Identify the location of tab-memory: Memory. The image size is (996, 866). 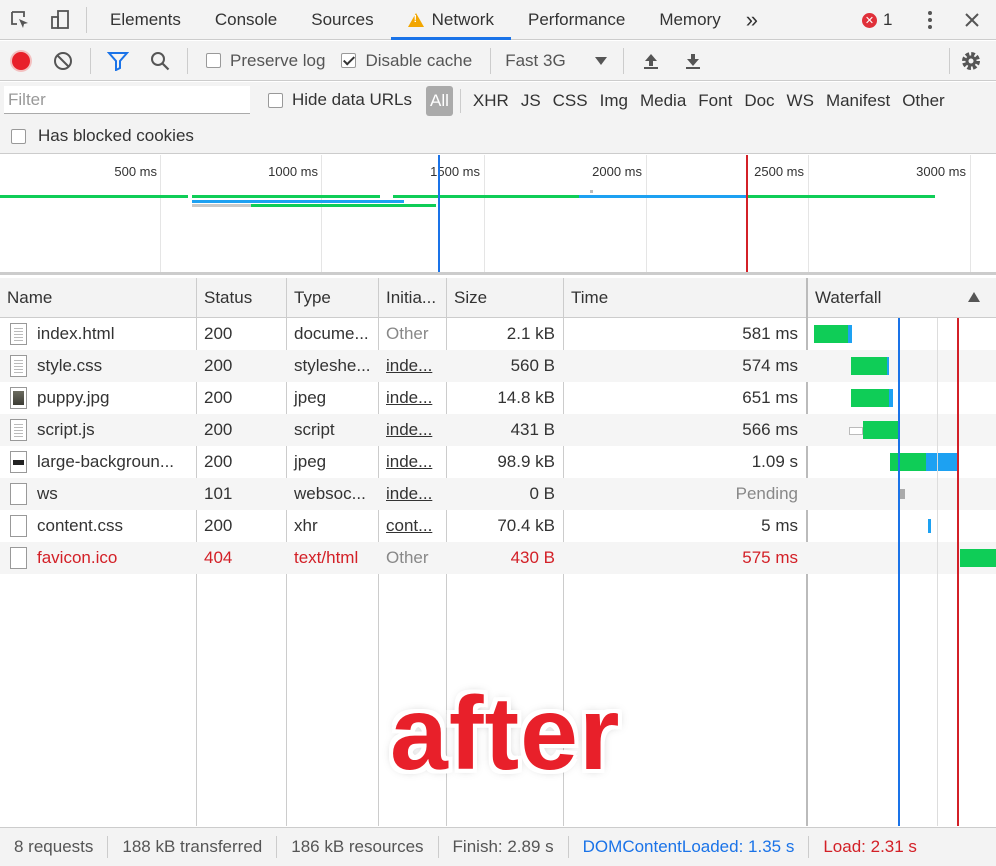
(689, 20).